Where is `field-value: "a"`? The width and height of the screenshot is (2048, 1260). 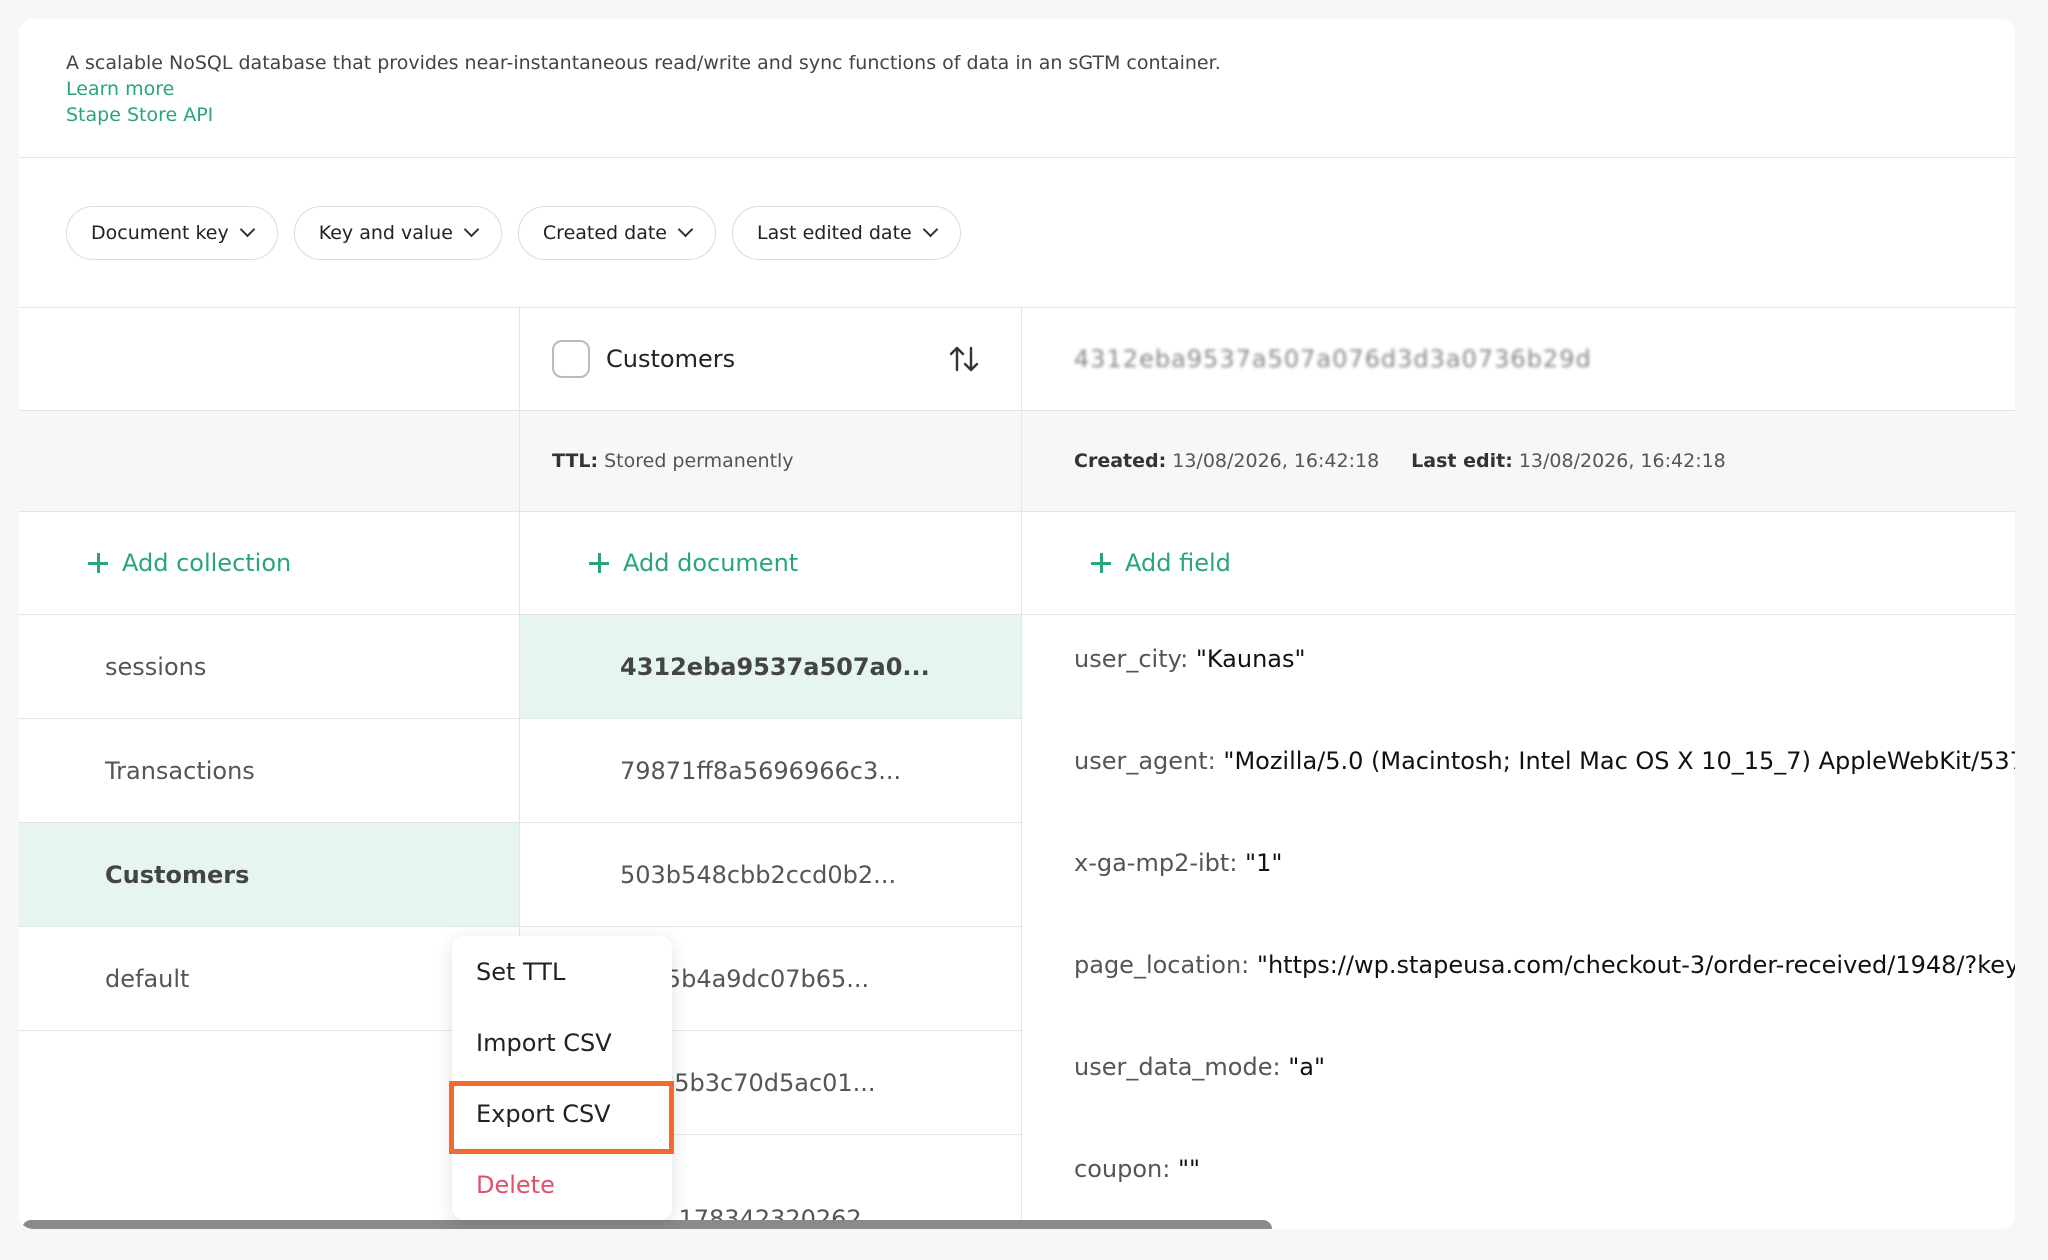 field-value: "a" is located at coordinates (1306, 1067).